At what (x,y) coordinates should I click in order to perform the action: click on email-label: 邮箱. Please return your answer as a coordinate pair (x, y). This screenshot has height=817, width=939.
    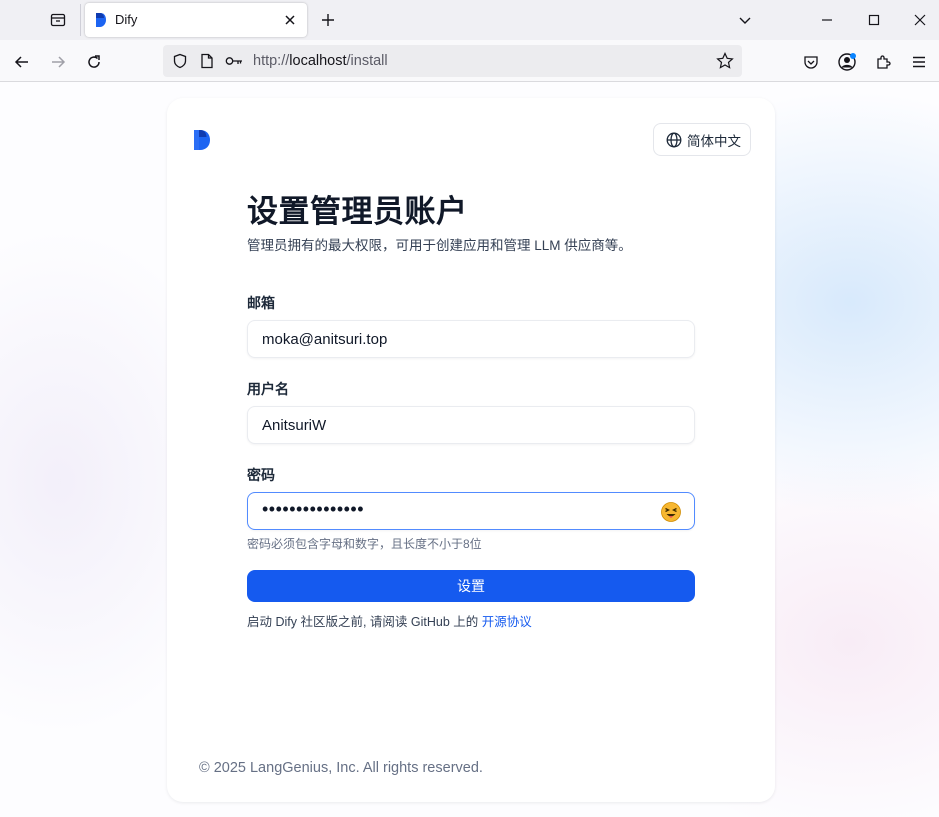
    Looking at the image, I should click on (261, 303).